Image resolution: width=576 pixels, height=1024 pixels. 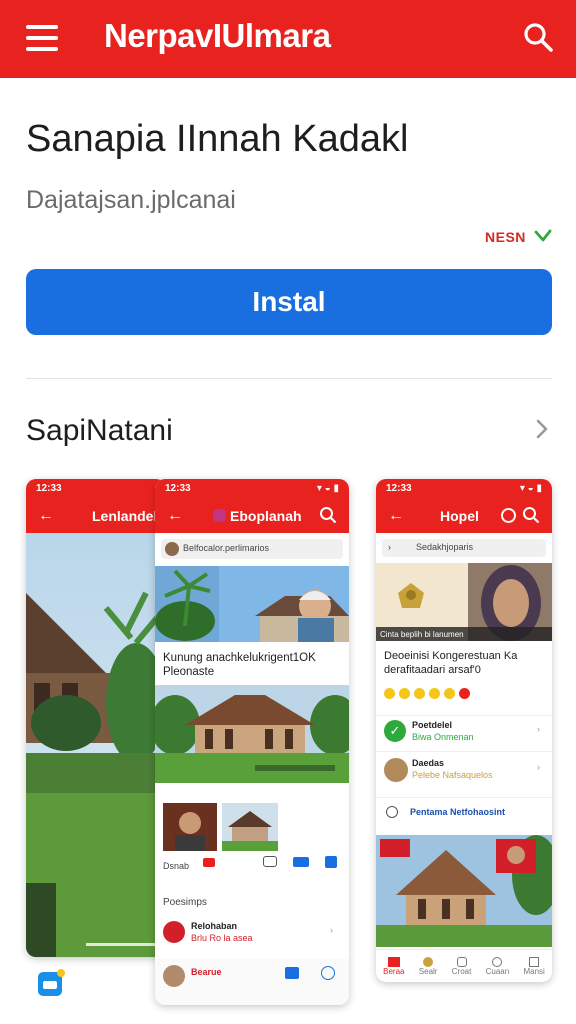 I want to click on article-title: Kunung anachkelukrigent1OK Pleonaste, so click(x=253, y=665).